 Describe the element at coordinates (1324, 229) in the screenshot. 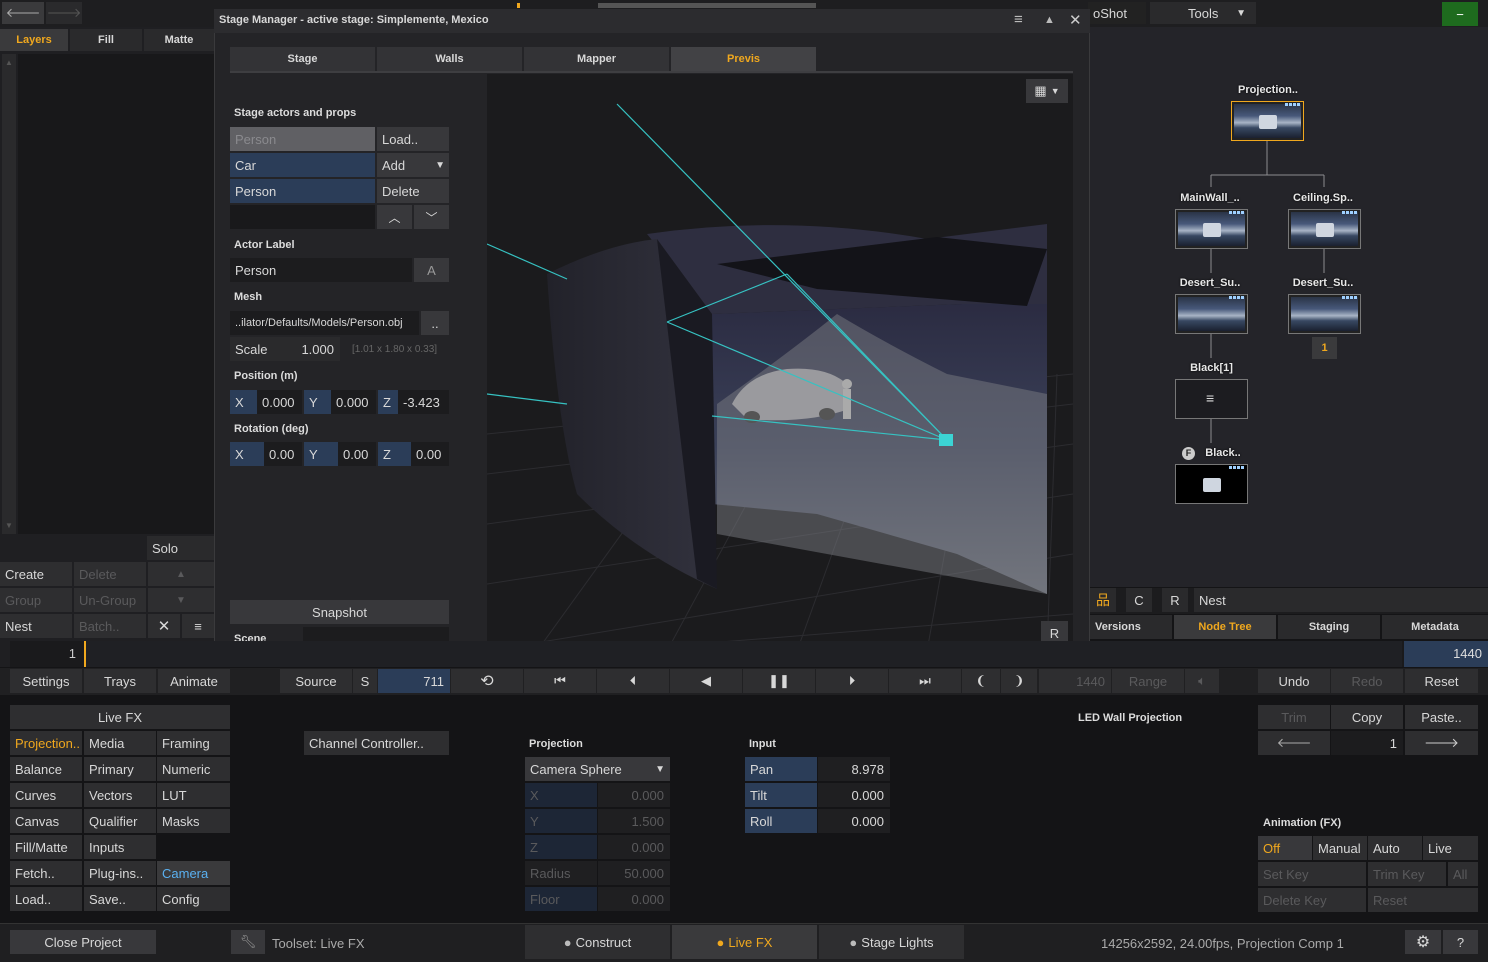

I see `node-ceiling` at that location.